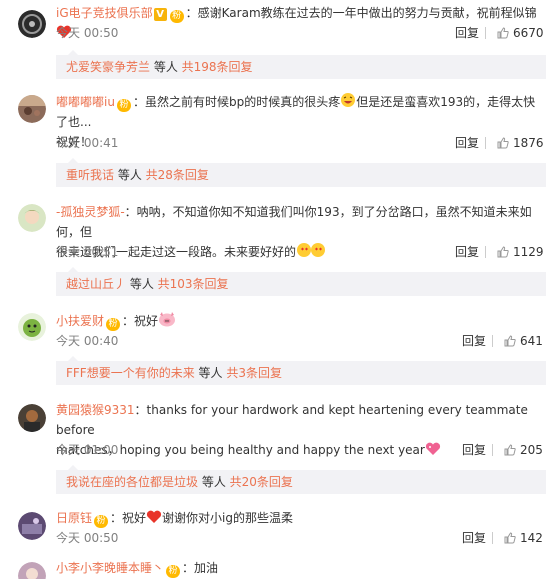  I want to click on username-link: -孤独灵梦狐-, so click(90, 212).